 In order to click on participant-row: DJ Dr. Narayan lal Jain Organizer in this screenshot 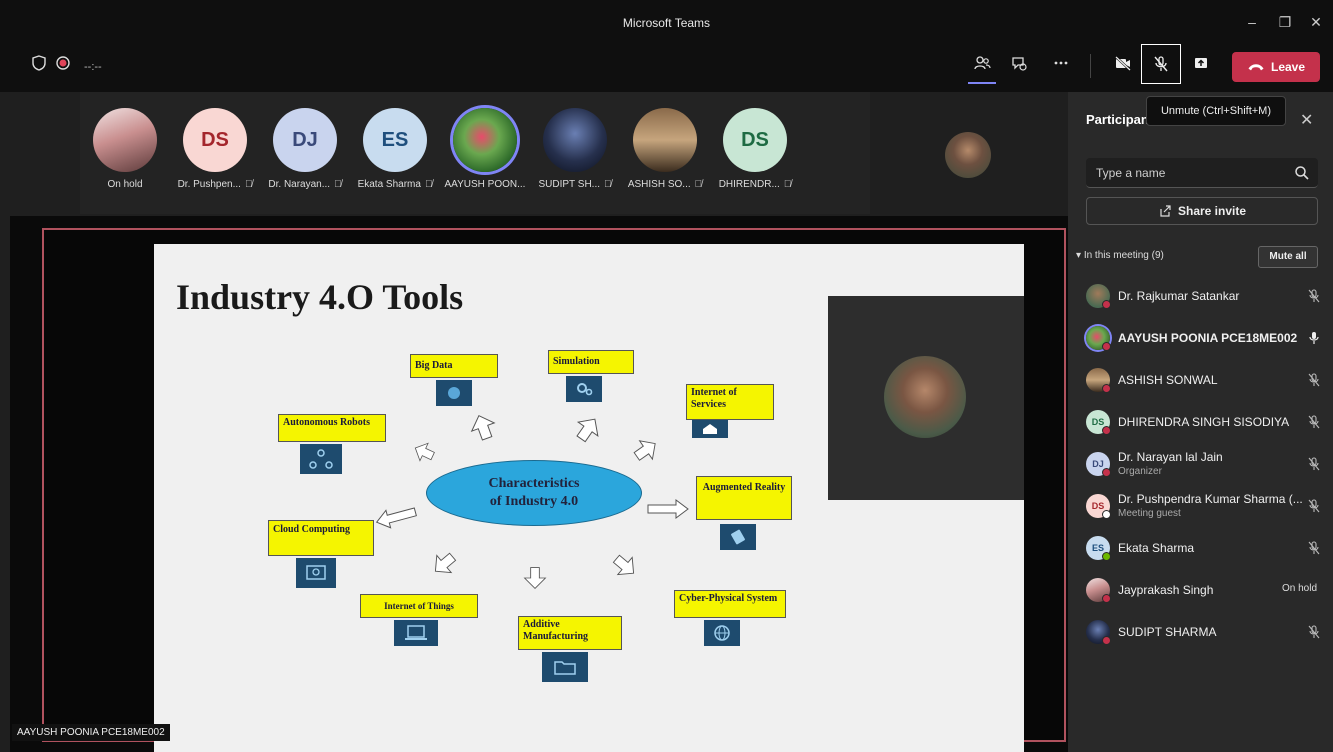, I will do `click(1200, 467)`.